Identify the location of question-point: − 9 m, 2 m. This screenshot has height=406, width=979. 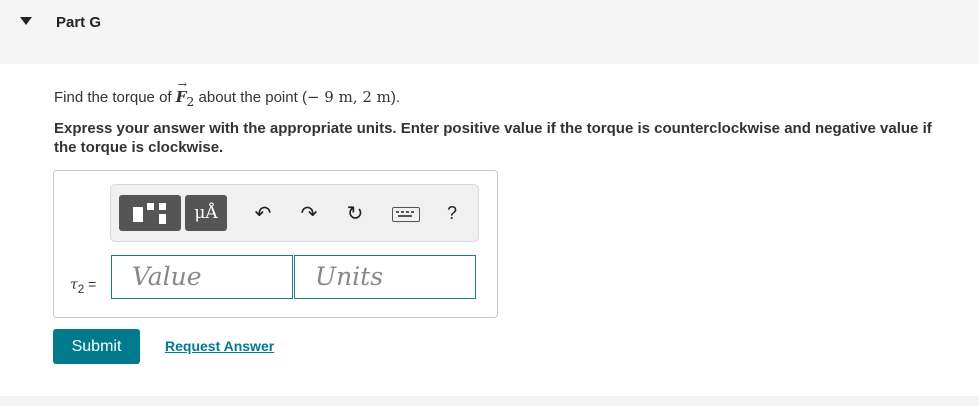
(348, 97).